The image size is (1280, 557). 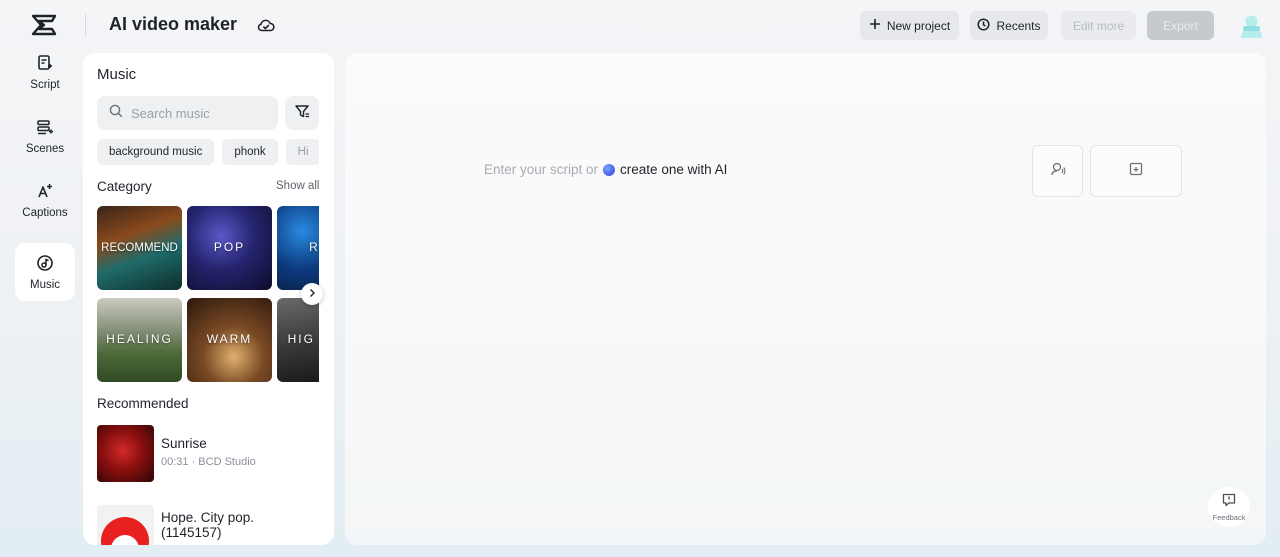 I want to click on filter-button, so click(x=302, y=113).